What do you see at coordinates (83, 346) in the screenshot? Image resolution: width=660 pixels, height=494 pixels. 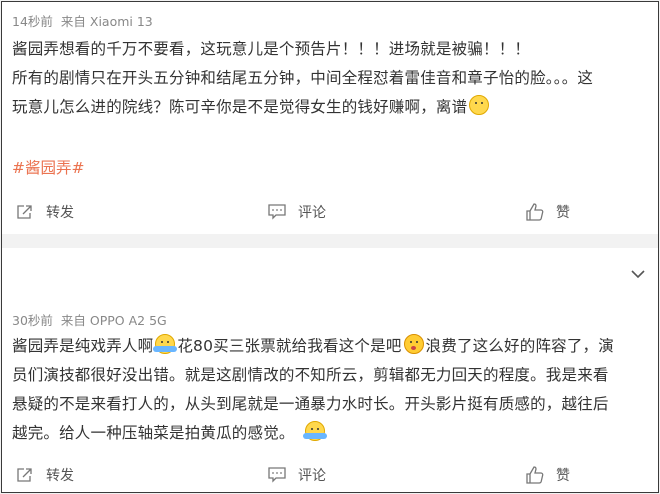 I see `post-line-text: 酱园弄是纯戏弄人啊` at bounding box center [83, 346].